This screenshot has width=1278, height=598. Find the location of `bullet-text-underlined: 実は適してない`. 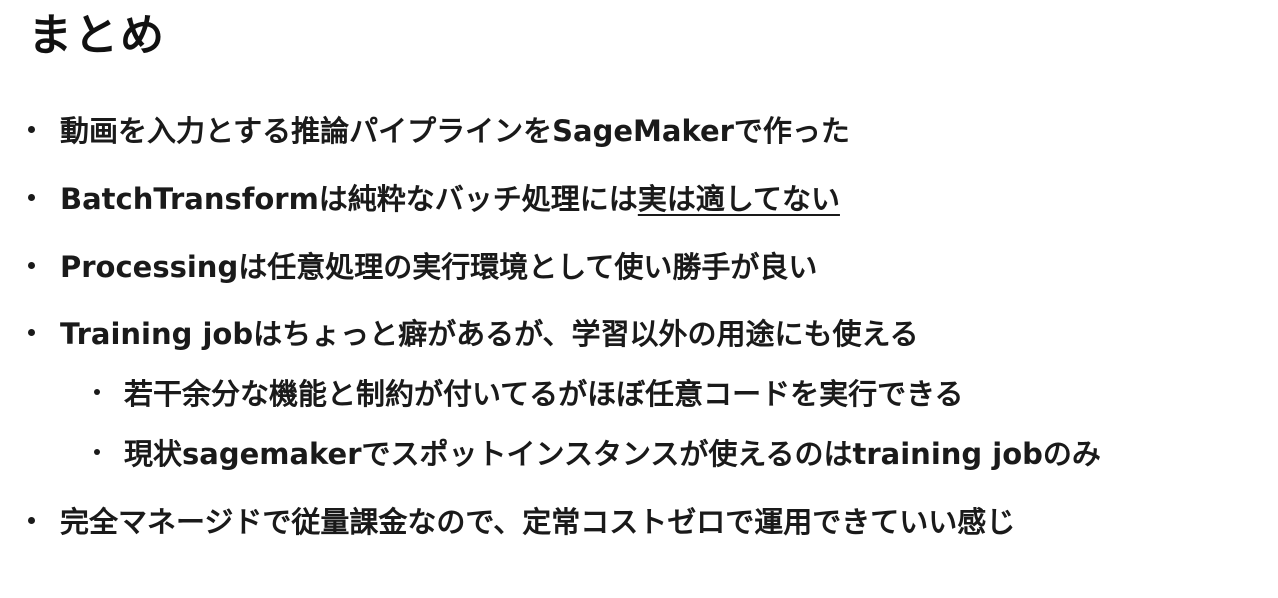

bullet-text-underlined: 実は適してない is located at coordinates (738, 199).